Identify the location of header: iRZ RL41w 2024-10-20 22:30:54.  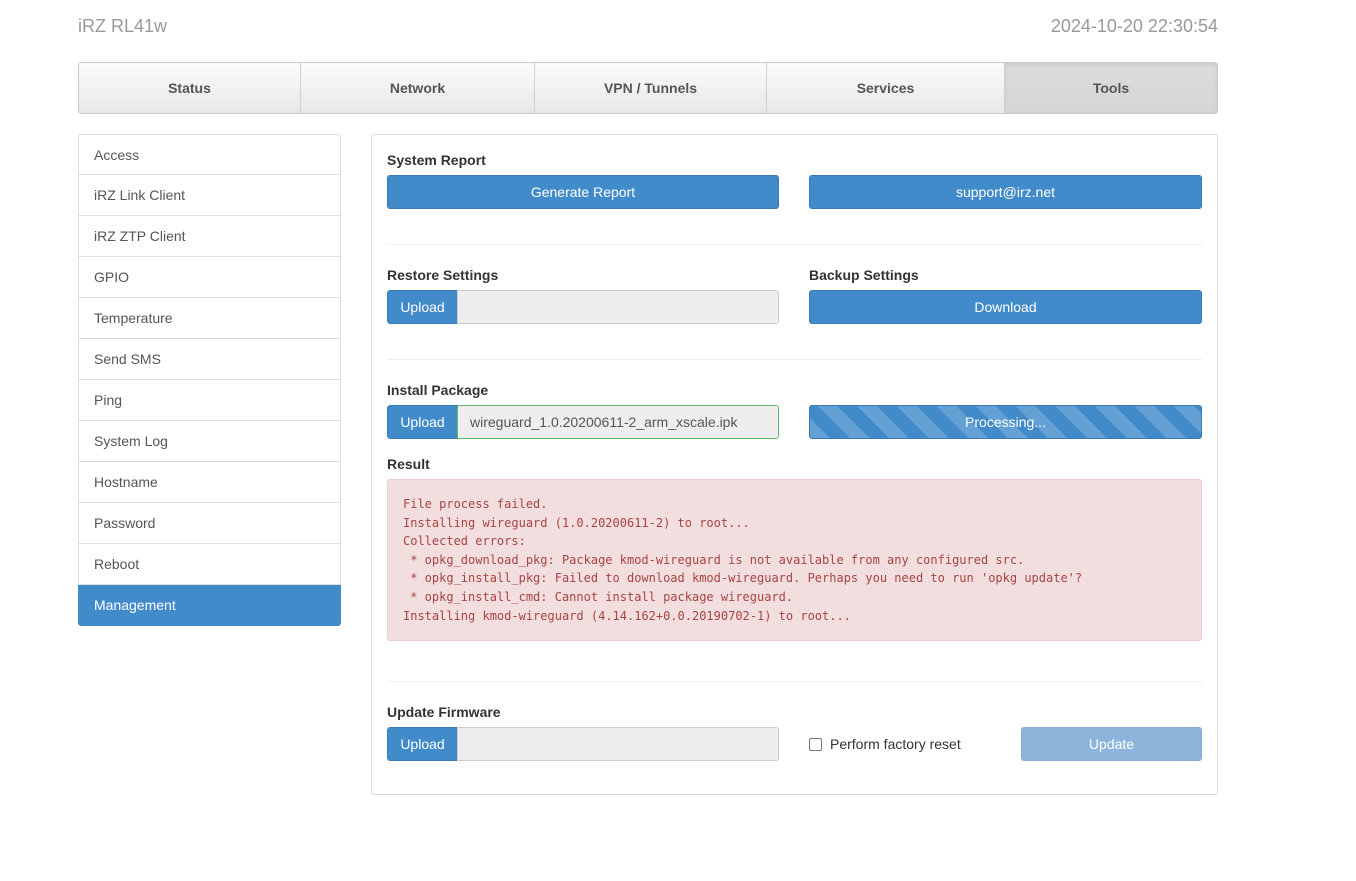
(648, 27).